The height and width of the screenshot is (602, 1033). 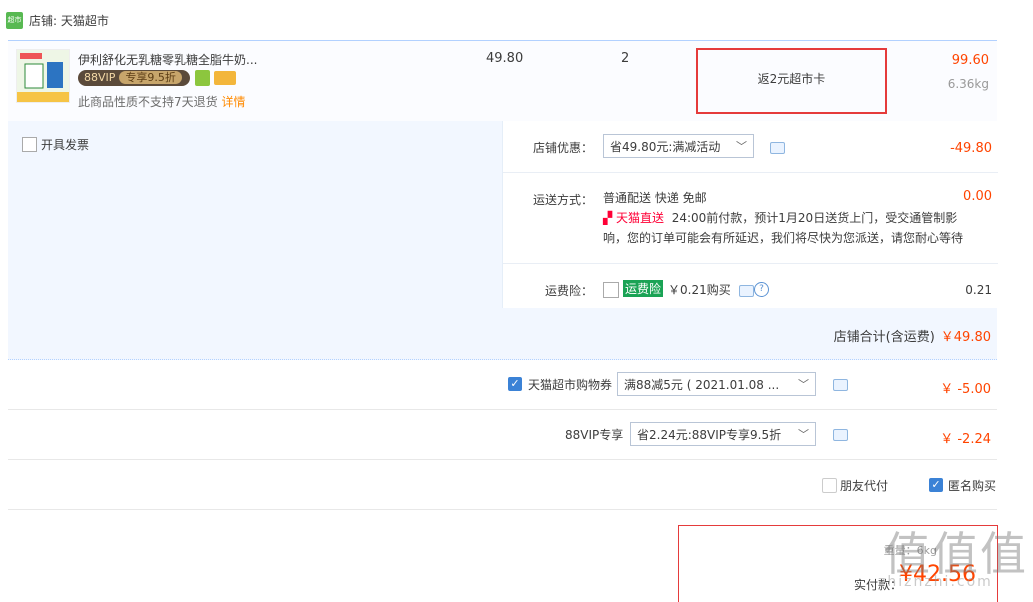 What do you see at coordinates (761, 289) in the screenshot?
I see `help-icon: ?` at bounding box center [761, 289].